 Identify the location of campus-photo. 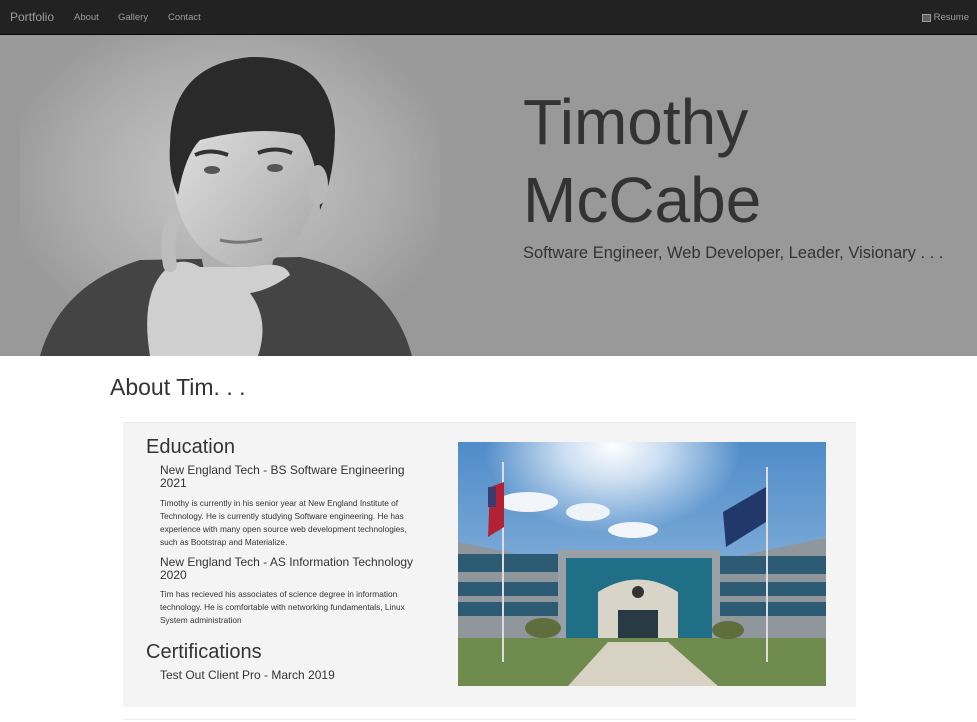
(642, 564).